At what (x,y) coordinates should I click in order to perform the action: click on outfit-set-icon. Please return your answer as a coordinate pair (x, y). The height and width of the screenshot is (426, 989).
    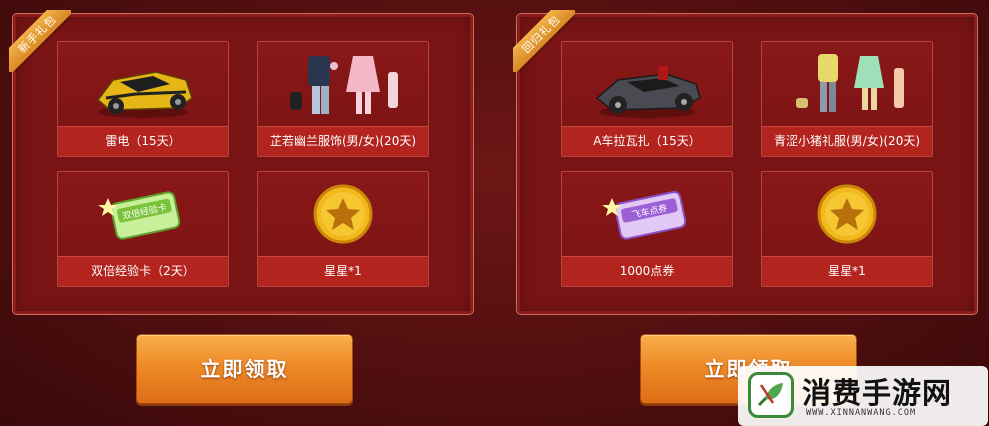
    Looking at the image, I should click on (344, 85).